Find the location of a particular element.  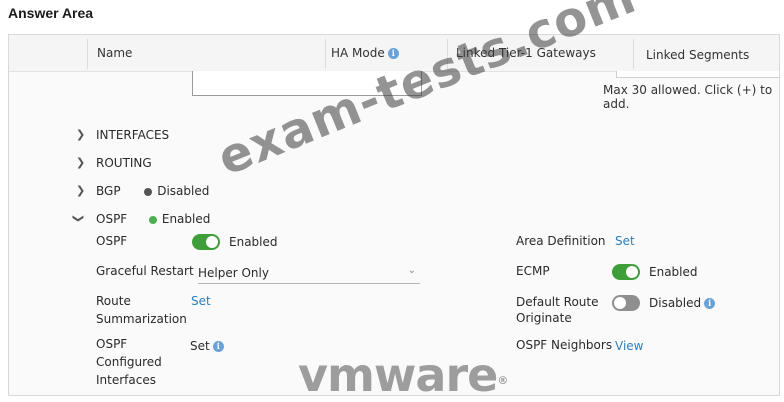

ecmp-toggle is located at coordinates (626, 272).